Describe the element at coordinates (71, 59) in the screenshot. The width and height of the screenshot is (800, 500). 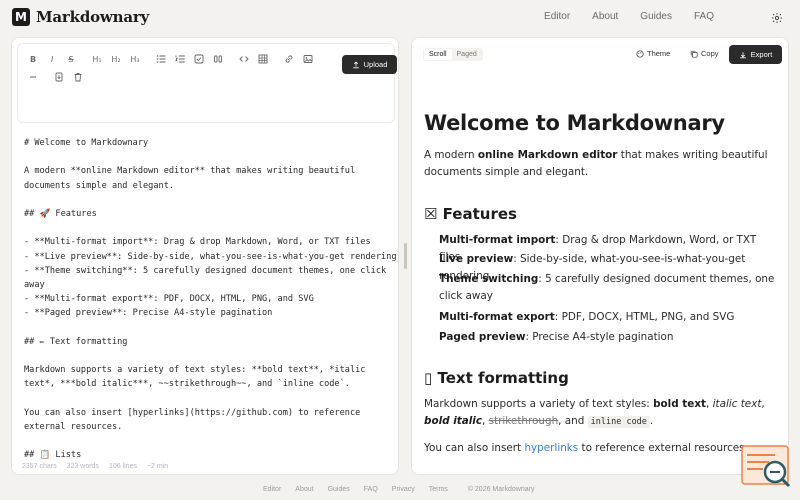
I see `strikethrough-icon: S` at that location.